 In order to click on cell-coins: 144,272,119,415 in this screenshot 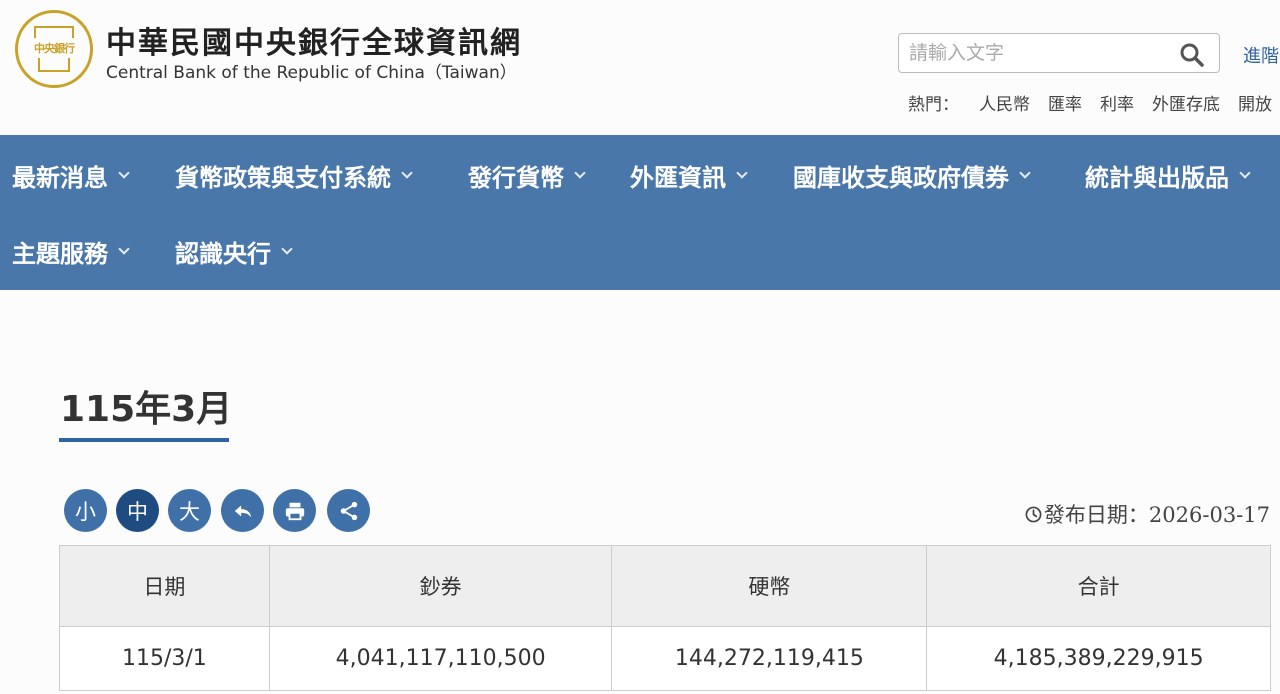, I will do `click(769, 658)`.